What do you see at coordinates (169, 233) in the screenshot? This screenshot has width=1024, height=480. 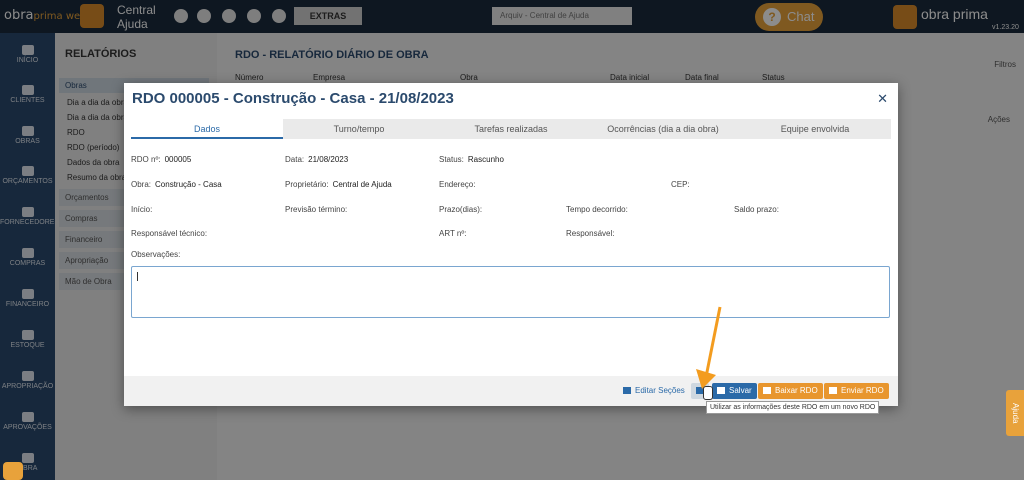 I see `field-responsavel-tecnico: Responsável técnico:` at bounding box center [169, 233].